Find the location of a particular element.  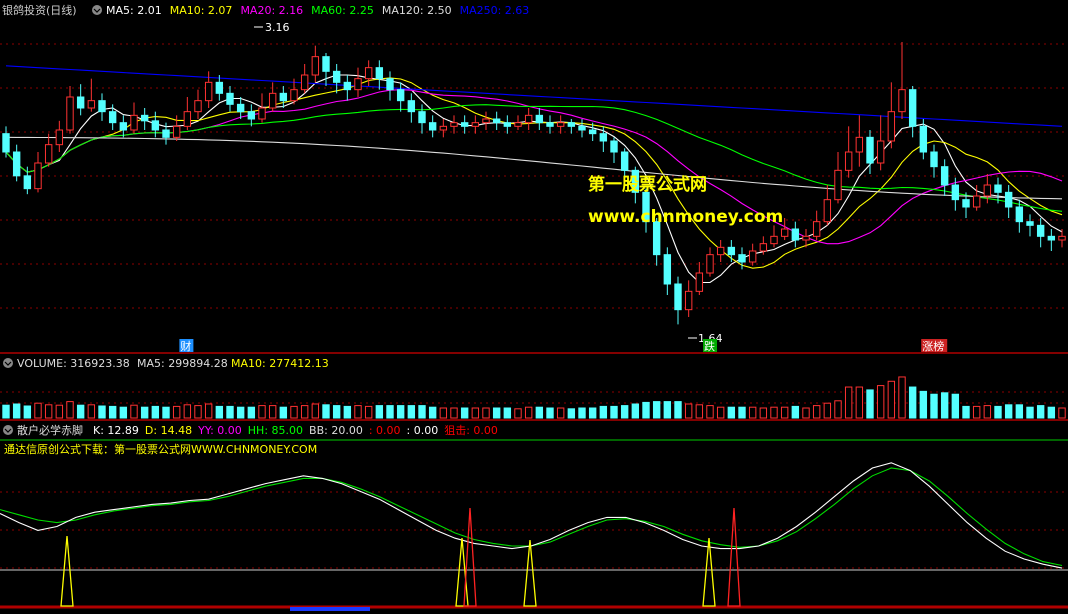

volume-bars is located at coordinates (534, 397).